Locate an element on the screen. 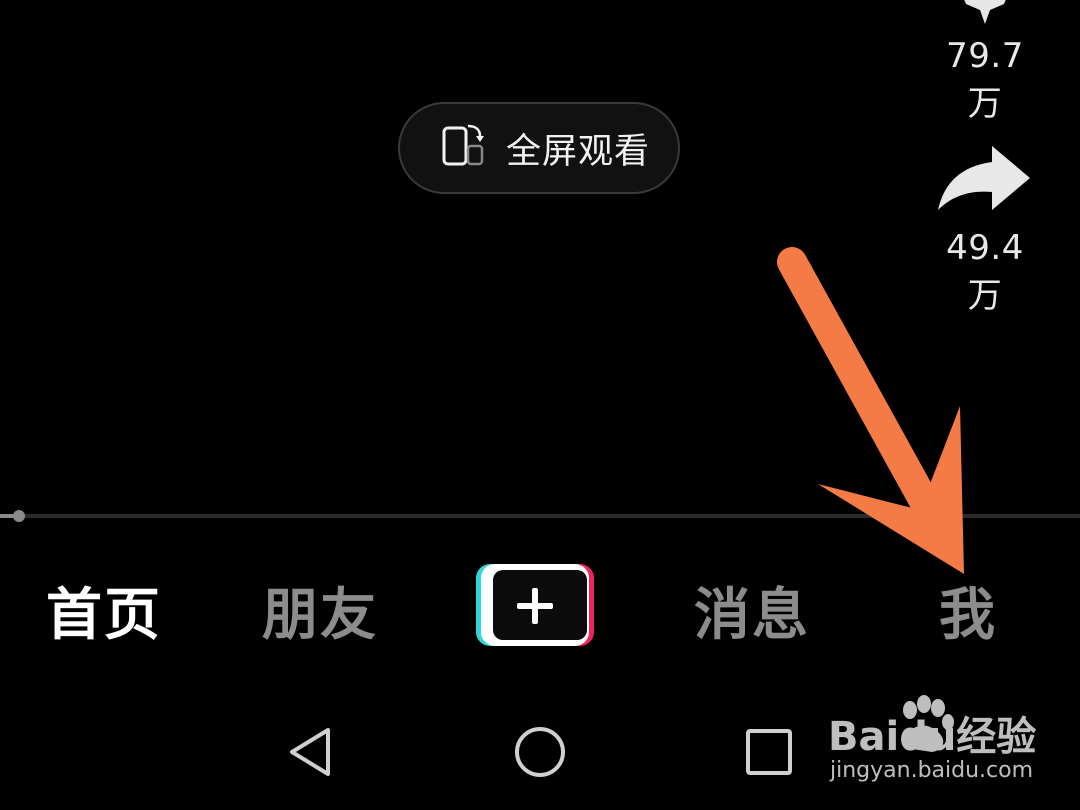 Image resolution: width=1080 pixels, height=810 pixels. watermark-url: jingyan.baidu.com is located at coordinates (932, 770).